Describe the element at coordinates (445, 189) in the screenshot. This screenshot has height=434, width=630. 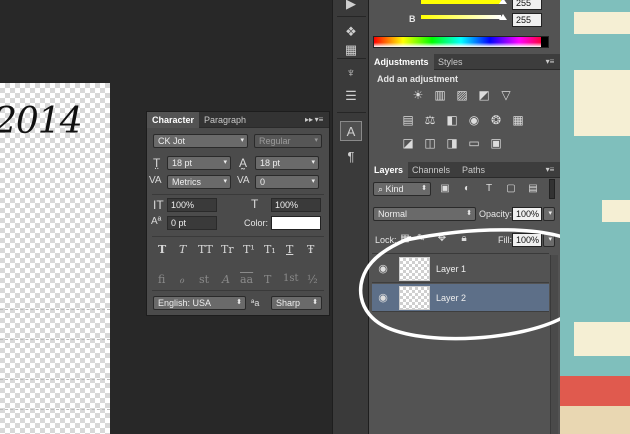
I see `filter-pixel-icon: ▣` at that location.